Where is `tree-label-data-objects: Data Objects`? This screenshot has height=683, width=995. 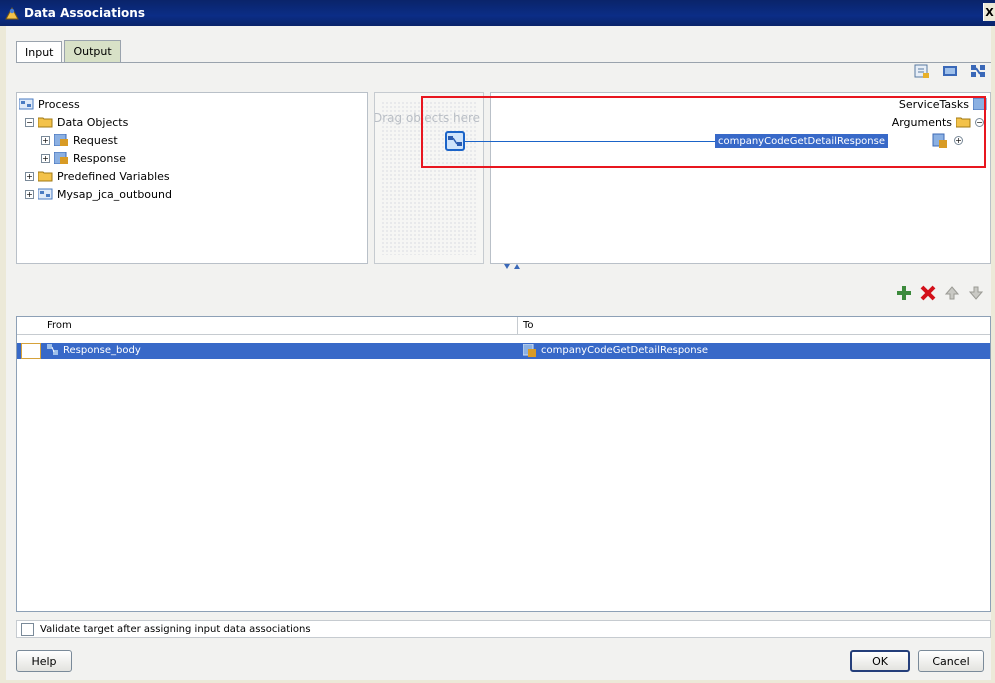 tree-label-data-objects: Data Objects is located at coordinates (93, 122).